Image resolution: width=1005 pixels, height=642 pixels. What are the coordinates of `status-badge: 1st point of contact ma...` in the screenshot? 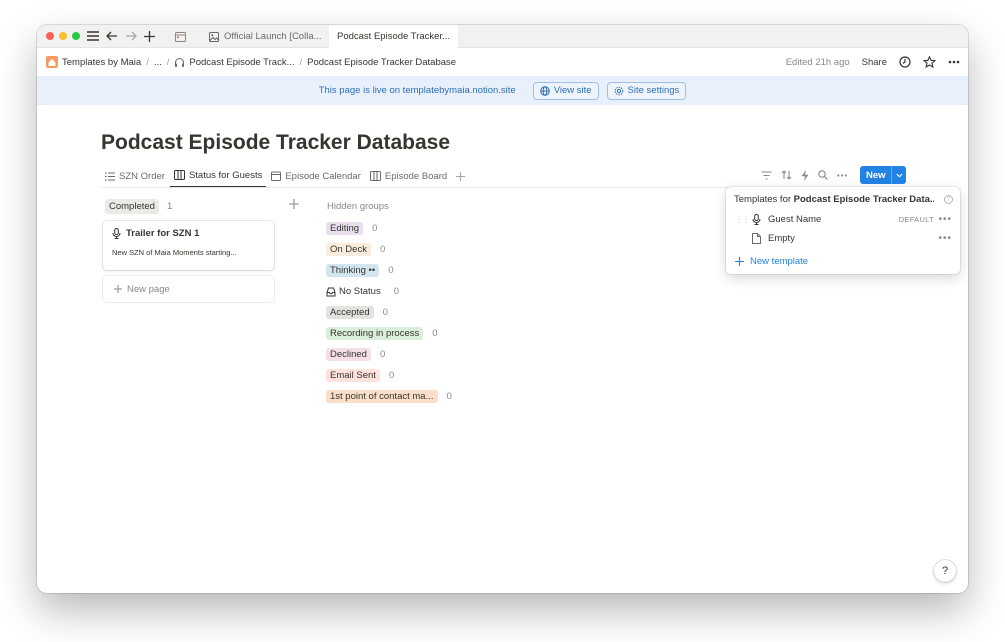 It's located at (382, 396).